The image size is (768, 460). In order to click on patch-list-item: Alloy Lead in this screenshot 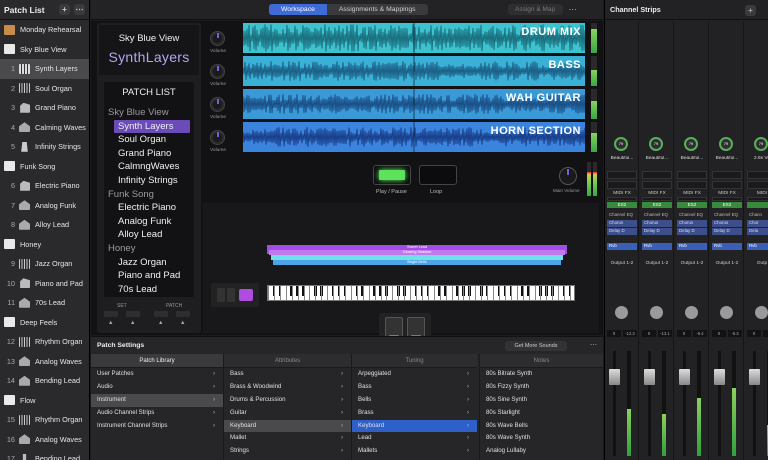, I will do `click(149, 235)`.